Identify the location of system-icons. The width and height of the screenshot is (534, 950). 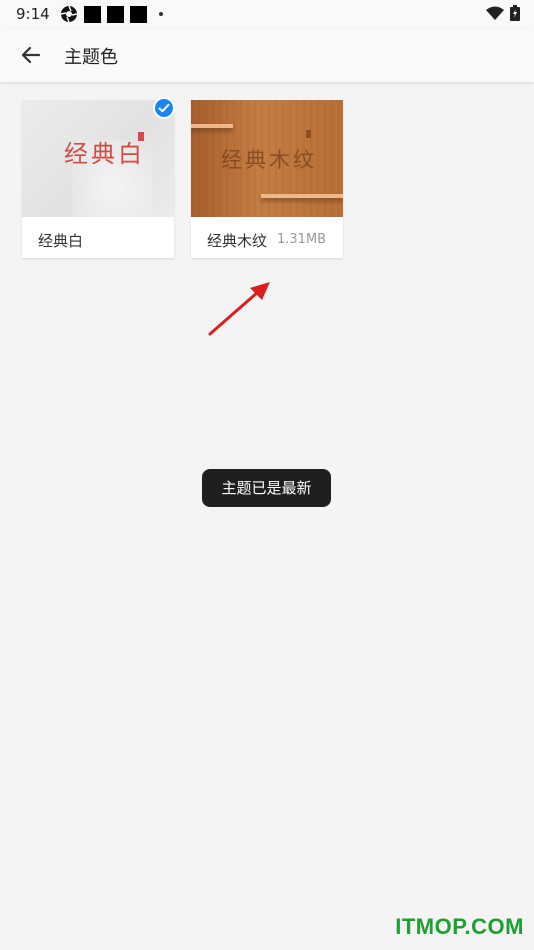
(503, 13).